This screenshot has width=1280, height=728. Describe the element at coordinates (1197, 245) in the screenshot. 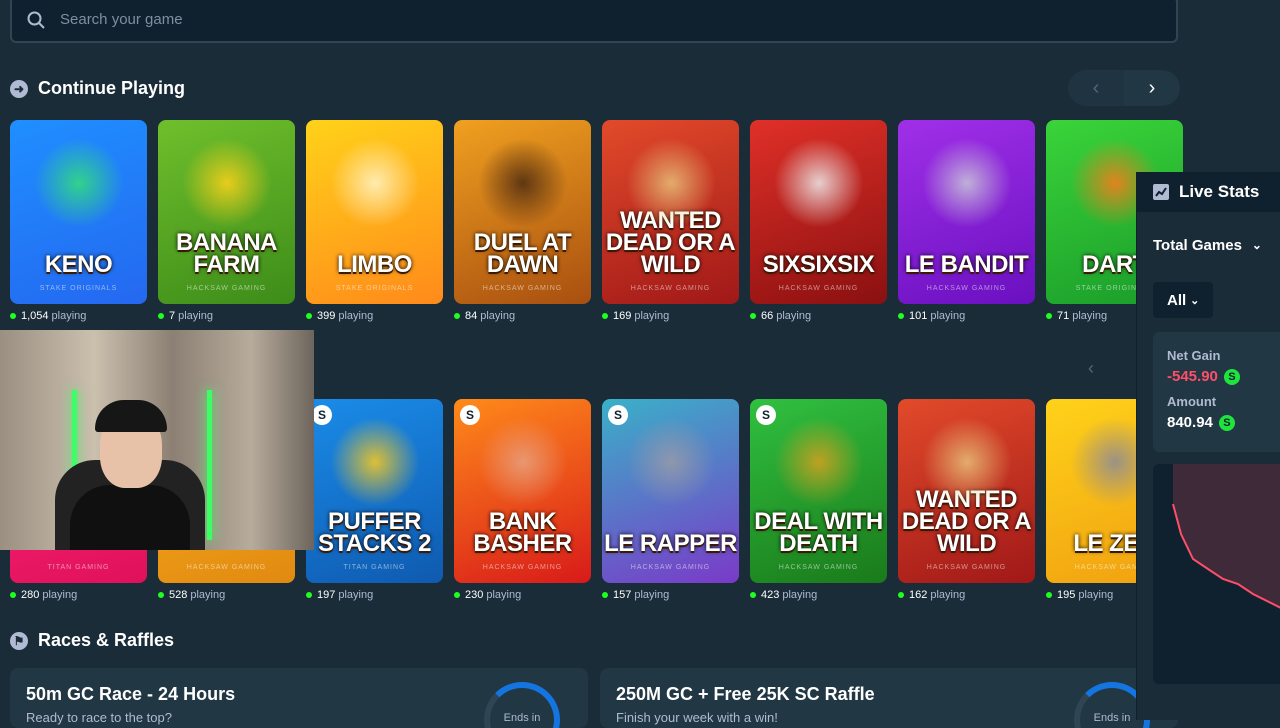

I see `stats-type-value: Total Games` at that location.